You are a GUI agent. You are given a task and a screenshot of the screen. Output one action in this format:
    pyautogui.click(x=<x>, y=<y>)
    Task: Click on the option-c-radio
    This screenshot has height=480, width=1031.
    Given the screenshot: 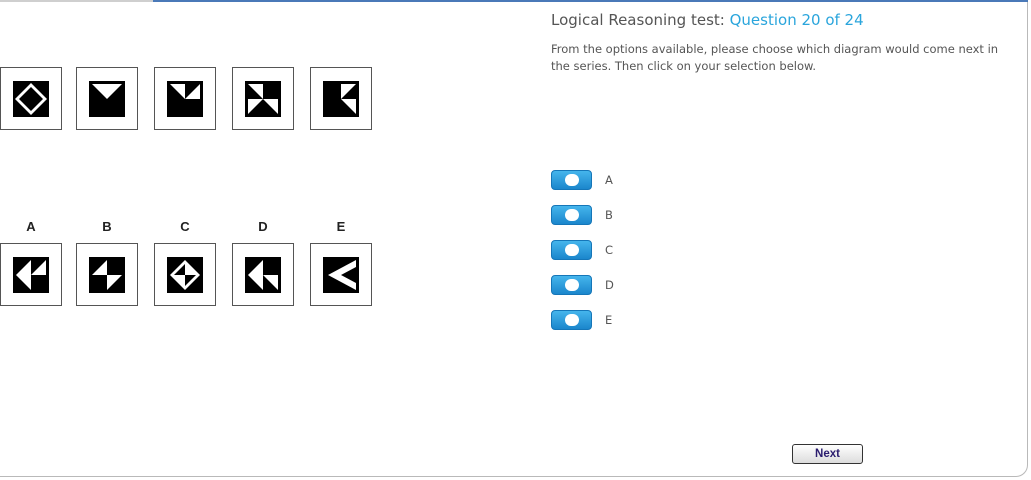 What is the action you would take?
    pyautogui.click(x=571, y=250)
    